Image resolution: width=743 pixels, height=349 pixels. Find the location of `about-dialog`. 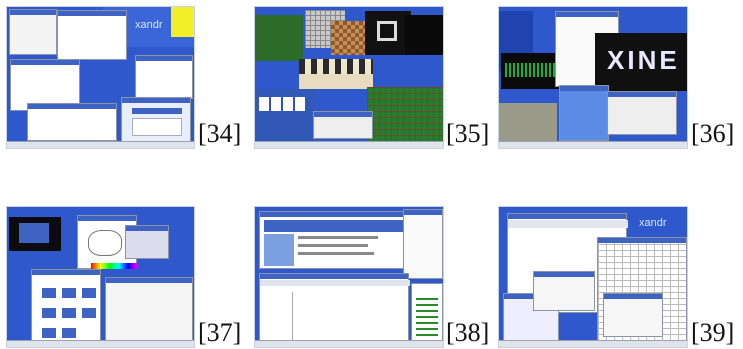

about-dialog is located at coordinates (642, 113).